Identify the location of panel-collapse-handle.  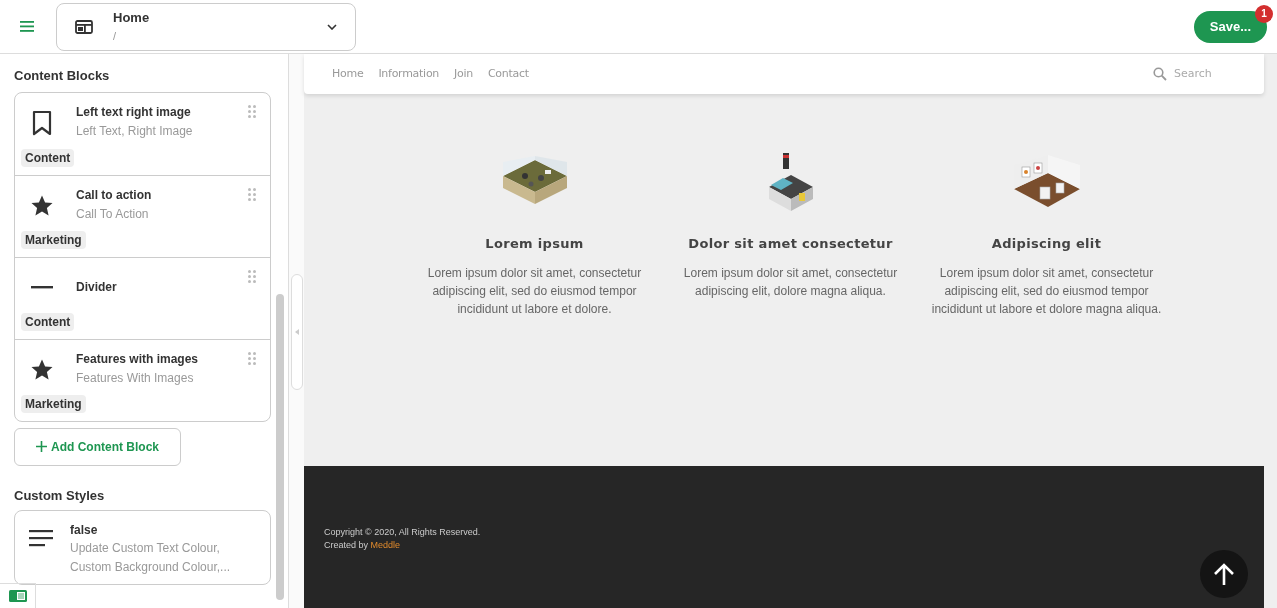
(296, 332).